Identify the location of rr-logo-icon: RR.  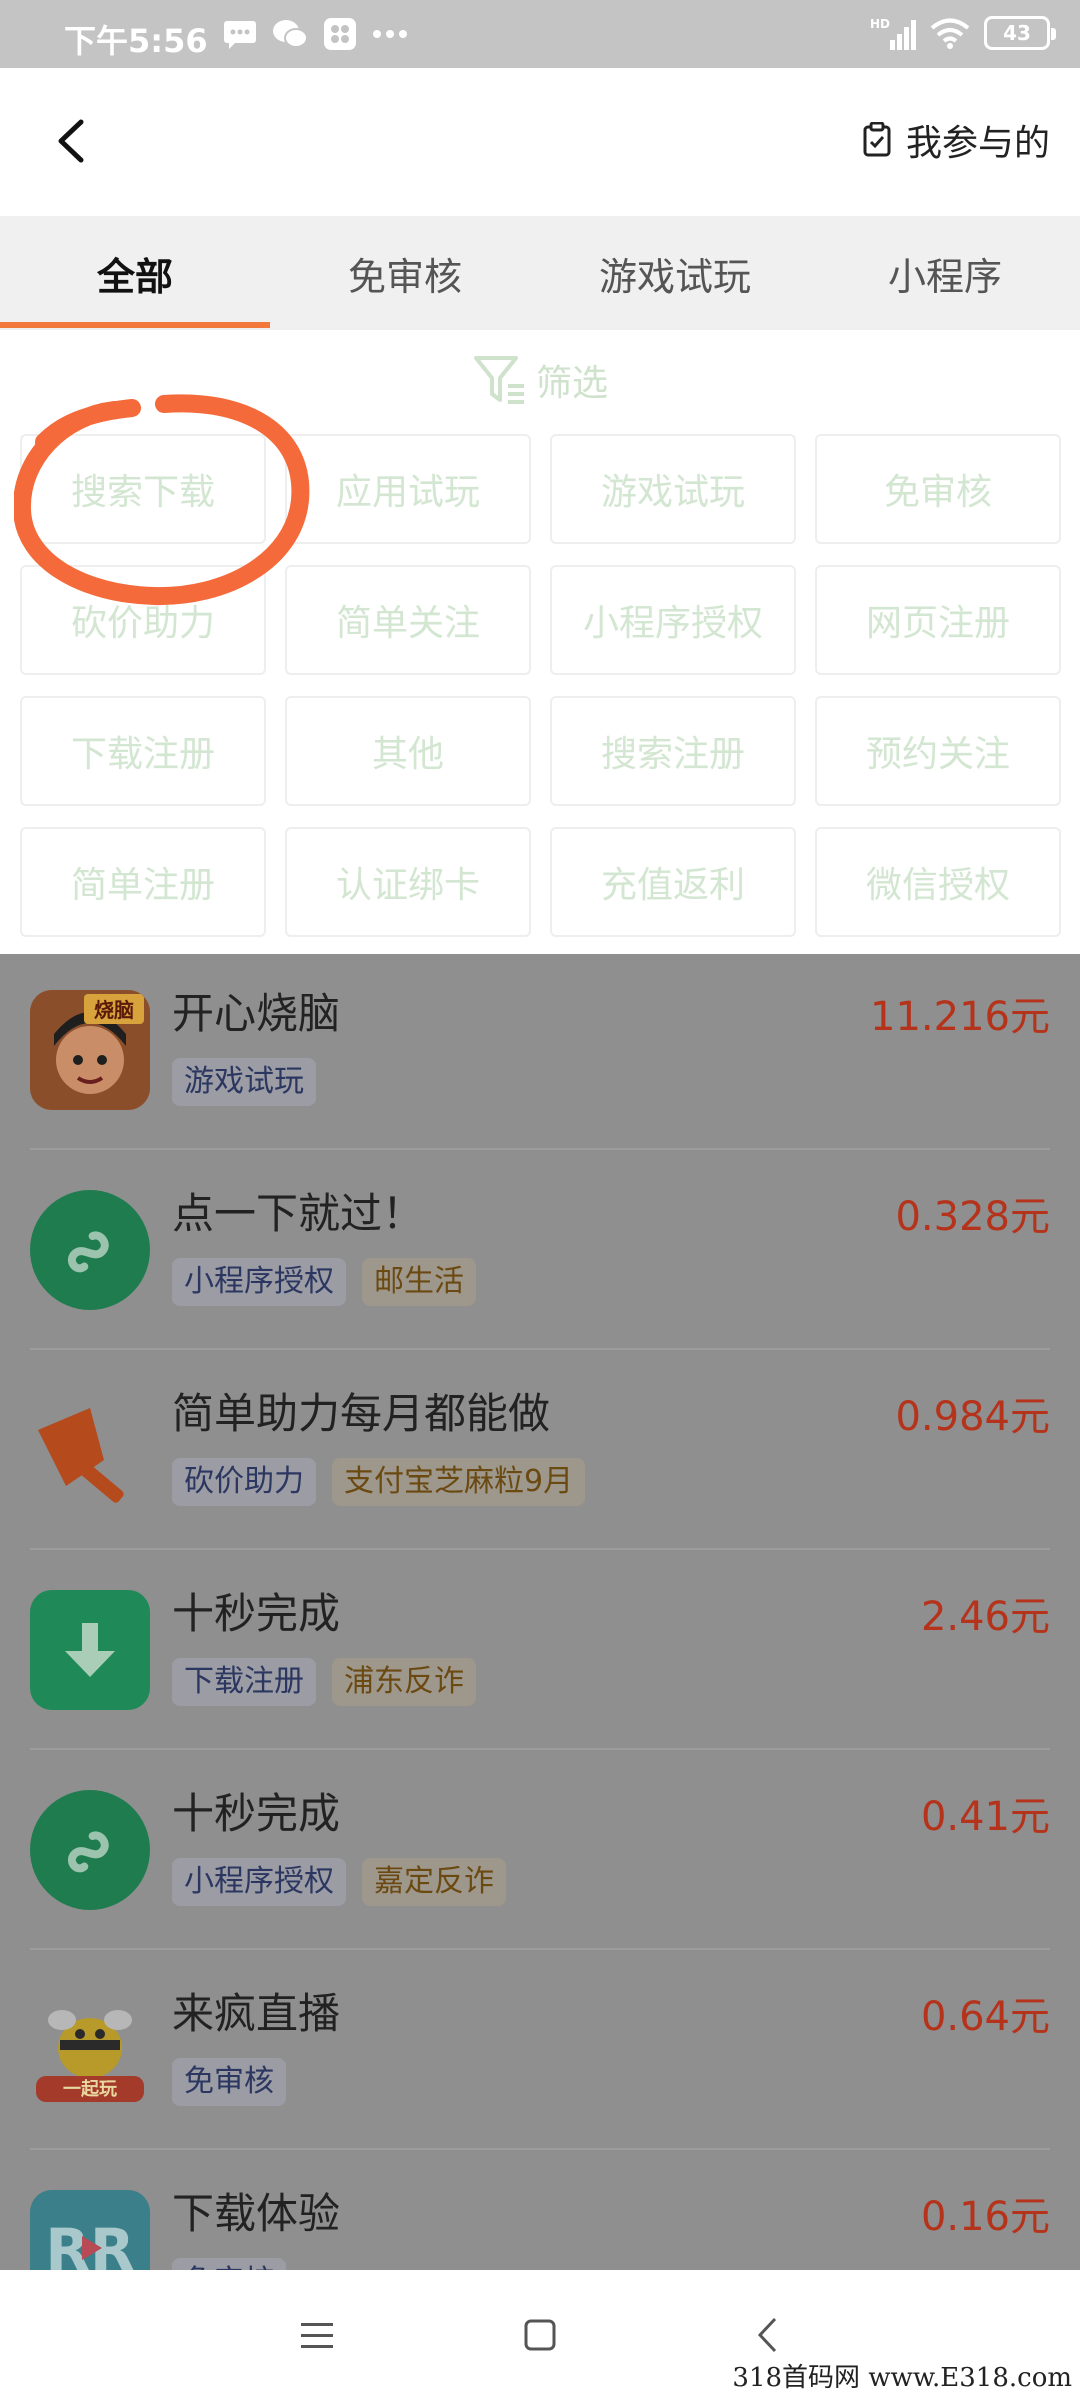
(90, 2230).